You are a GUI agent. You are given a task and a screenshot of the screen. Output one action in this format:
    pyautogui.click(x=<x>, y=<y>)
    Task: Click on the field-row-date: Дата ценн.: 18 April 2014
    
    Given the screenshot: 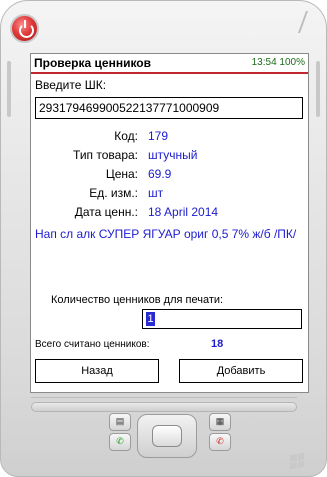 What is the action you would take?
    pyautogui.click(x=167, y=213)
    